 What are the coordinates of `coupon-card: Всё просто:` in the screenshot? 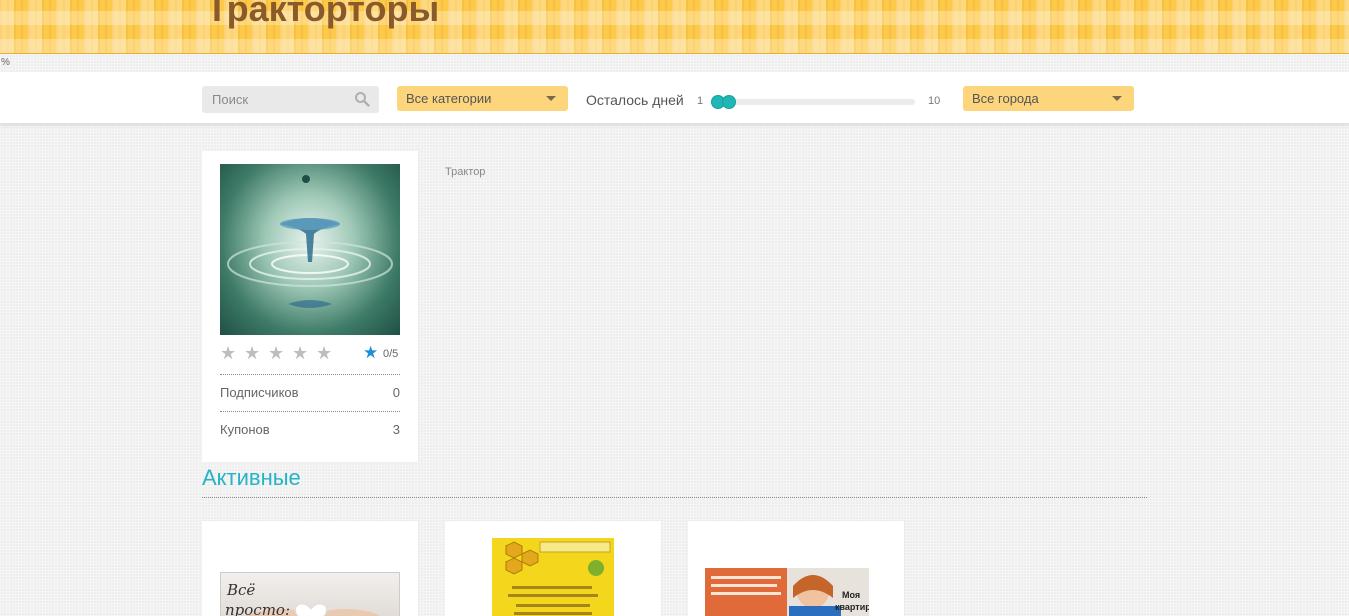 It's located at (310, 568).